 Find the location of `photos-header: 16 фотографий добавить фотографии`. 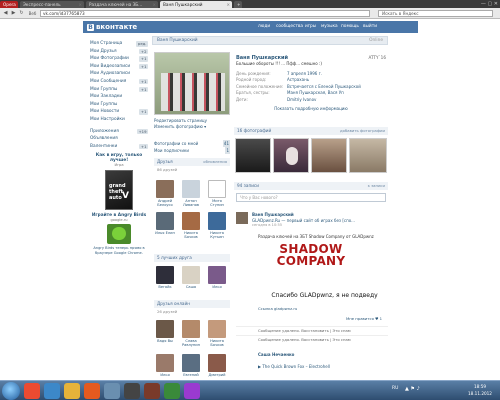

photos-header: 16 фотографий добавить фотографии is located at coordinates (311, 131).